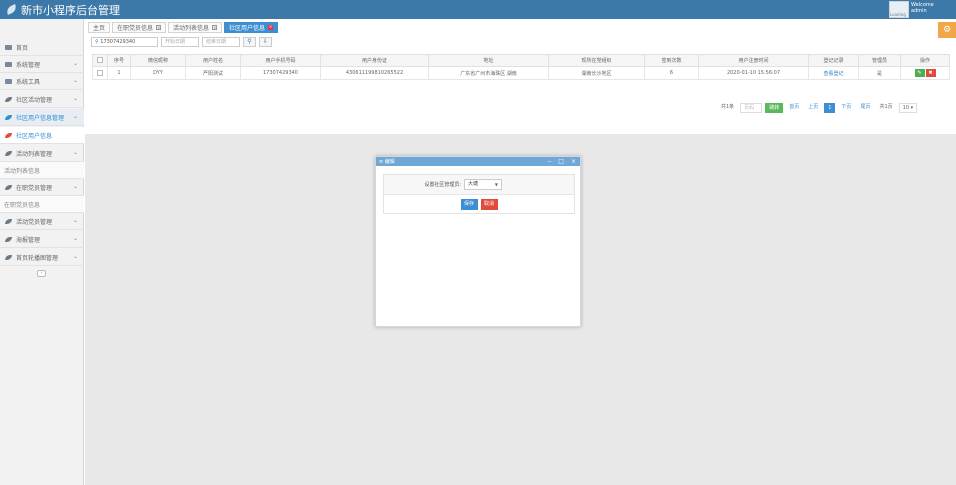  I want to click on sidebar-item-label: 在职党员信息, so click(22, 205).